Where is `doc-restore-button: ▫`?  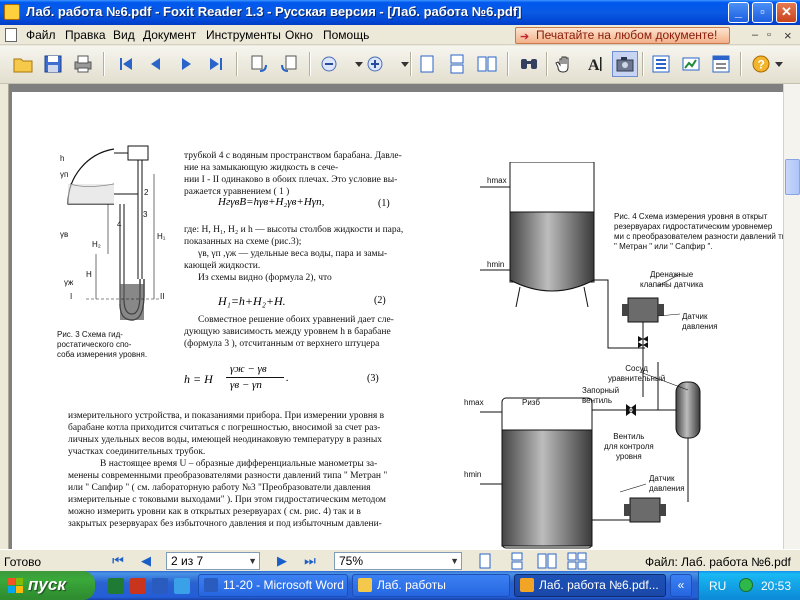 doc-restore-button: ▫ is located at coordinates (769, 35).